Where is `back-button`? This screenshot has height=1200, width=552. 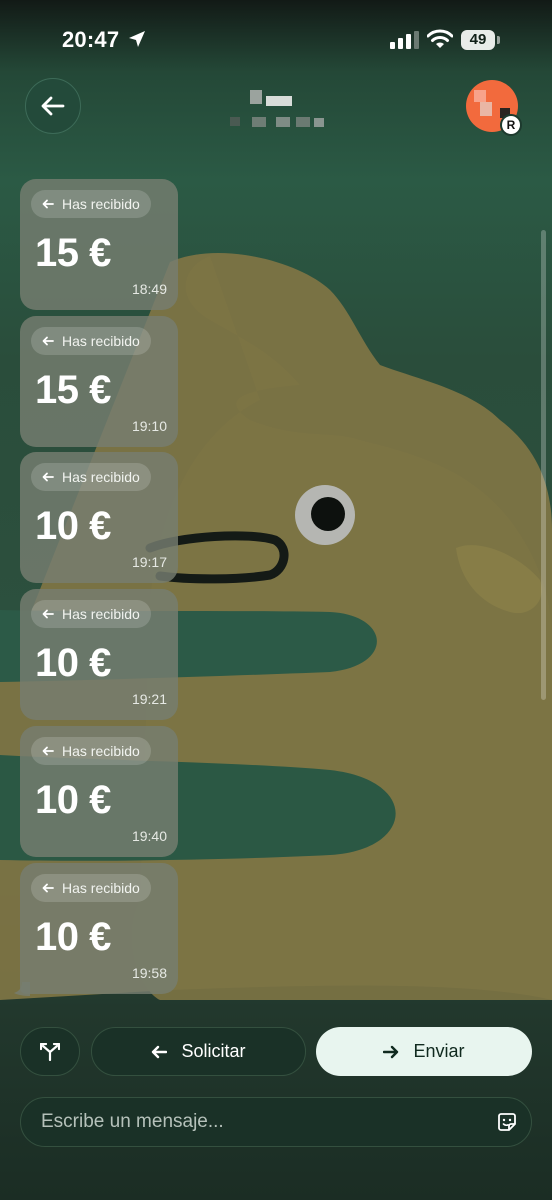
back-button is located at coordinates (53, 106).